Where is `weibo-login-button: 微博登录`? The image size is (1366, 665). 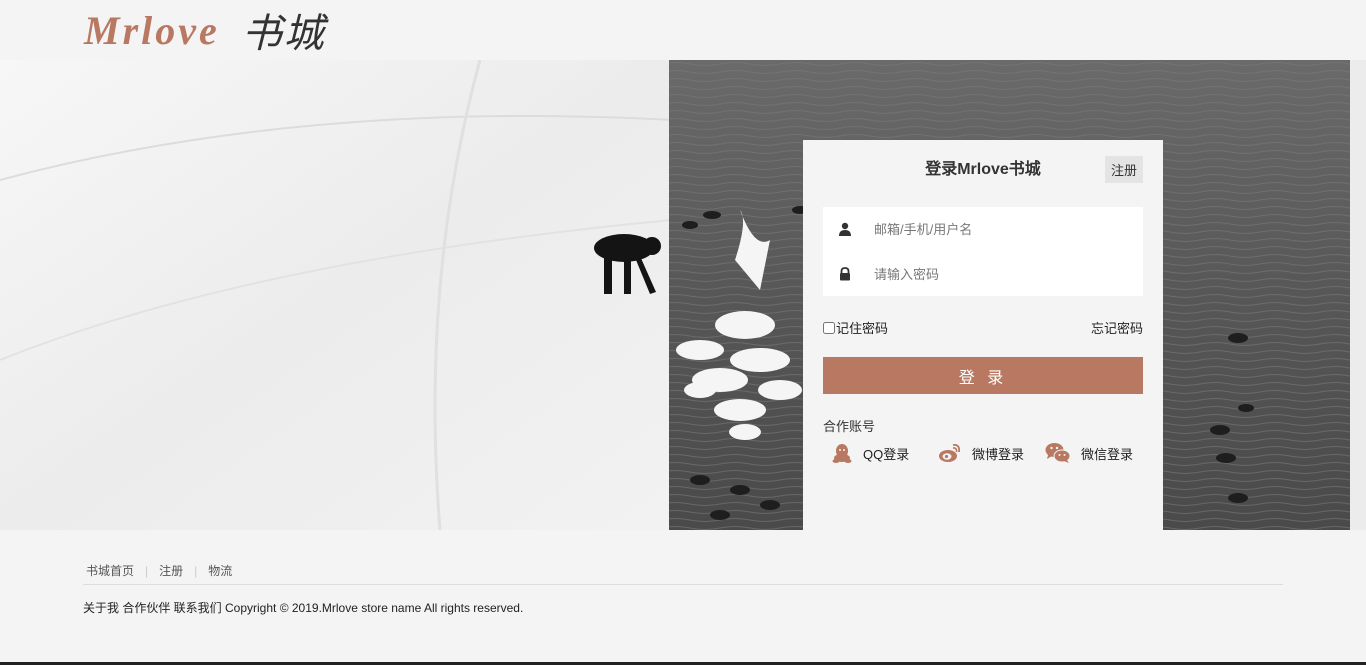 weibo-login-button: 微博登录 is located at coordinates (981, 453).